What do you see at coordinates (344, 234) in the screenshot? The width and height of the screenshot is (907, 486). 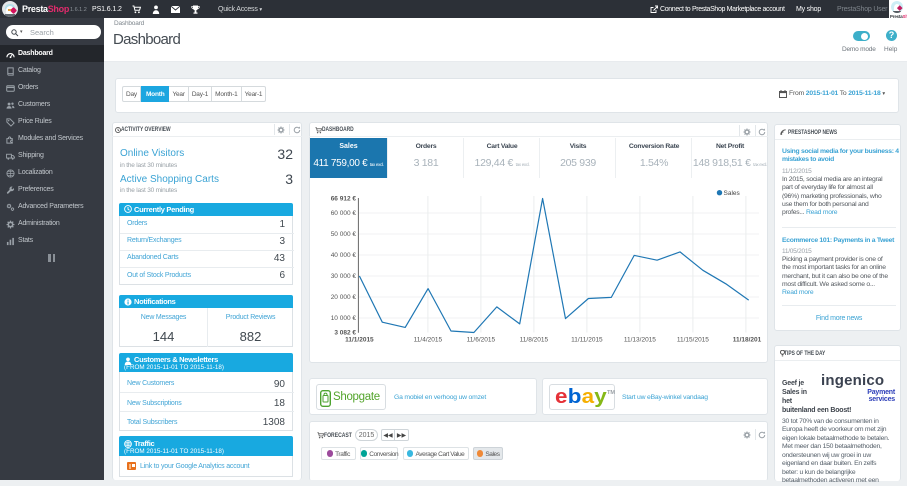 I see `svg-text: 50 000 €` at bounding box center [344, 234].